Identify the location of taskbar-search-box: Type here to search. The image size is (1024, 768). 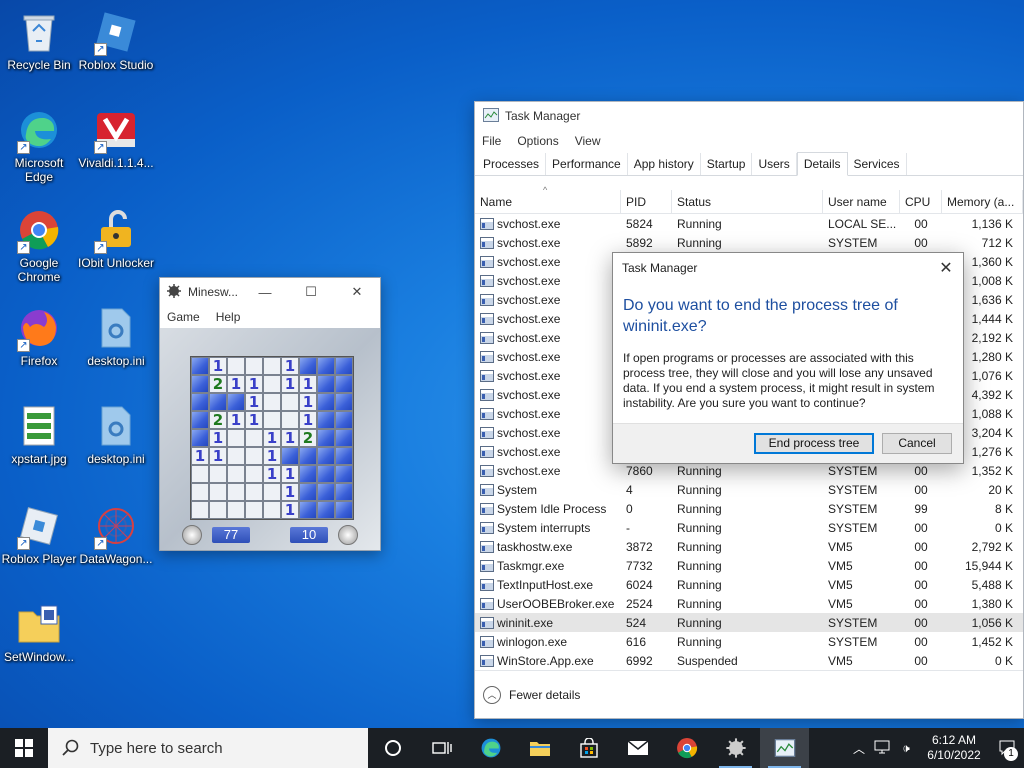
(208, 748).